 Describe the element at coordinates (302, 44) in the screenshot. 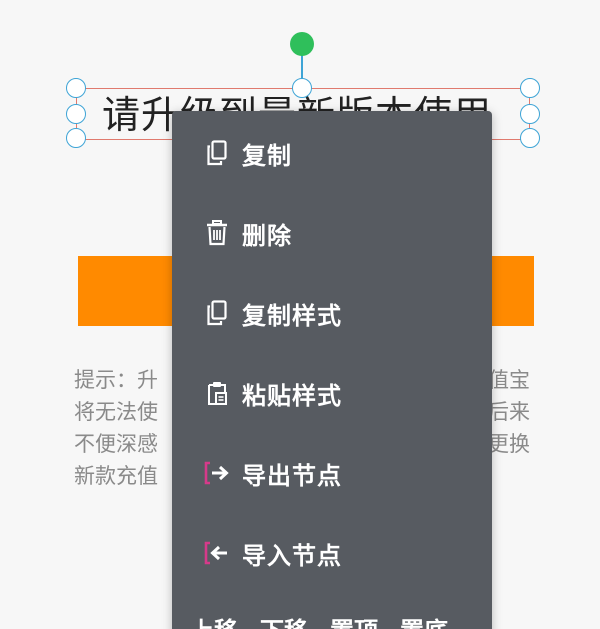

I see `rotate-handle` at that location.